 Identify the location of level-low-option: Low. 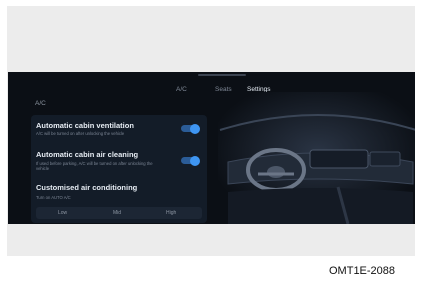
(62, 213).